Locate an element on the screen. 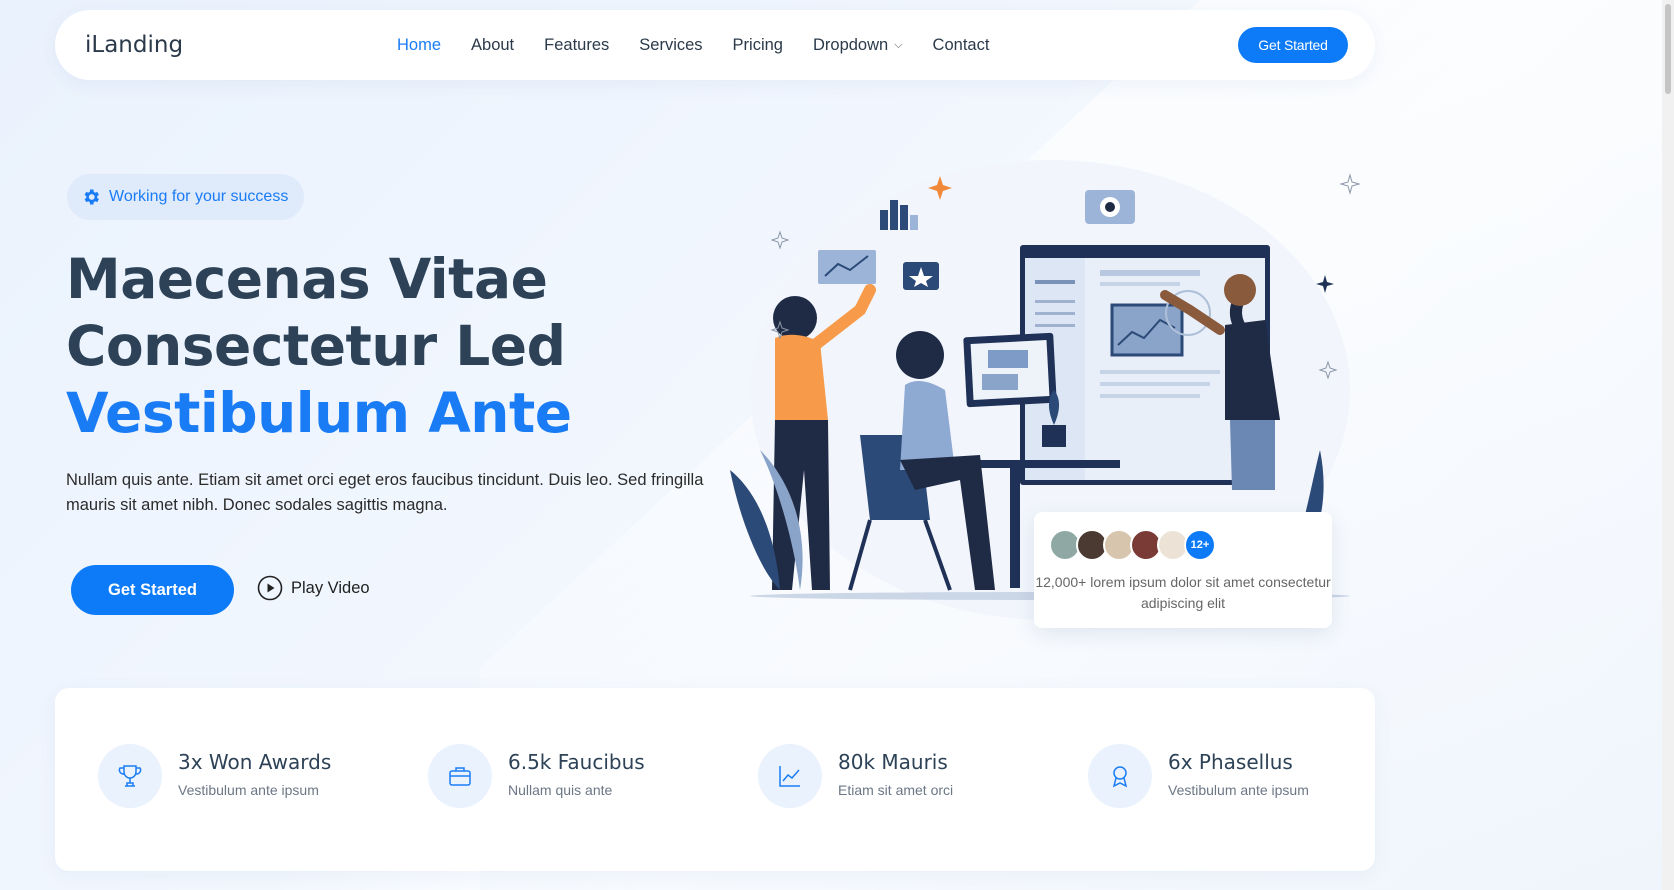  play-video-label: Play Video is located at coordinates (330, 587).